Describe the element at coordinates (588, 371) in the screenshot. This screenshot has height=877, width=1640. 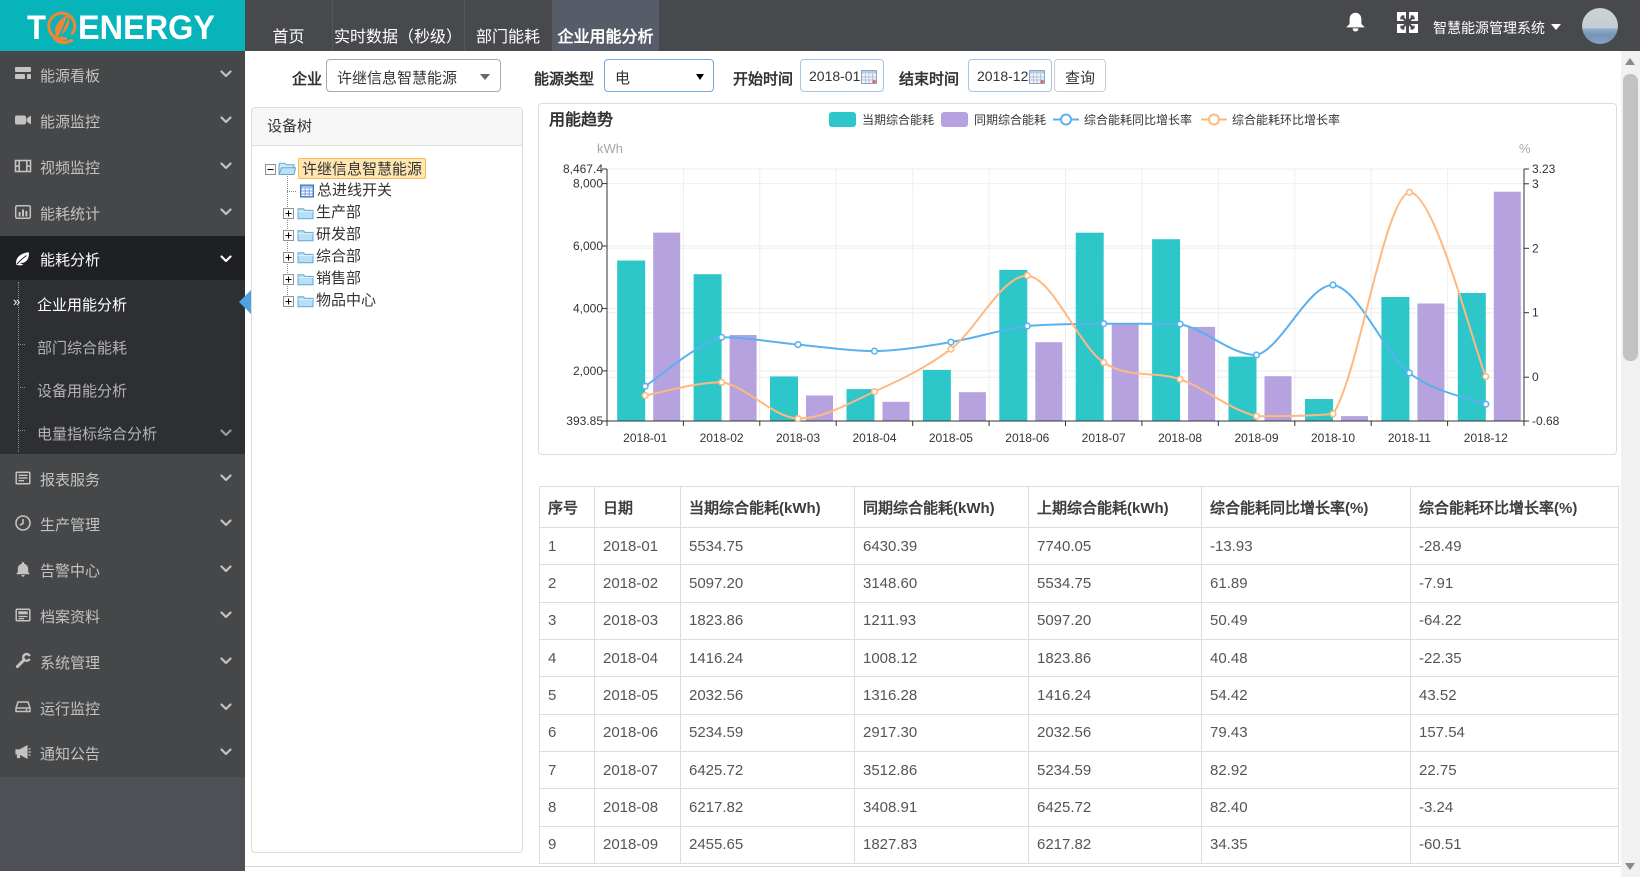
I see `svg-text: 2,000` at that location.